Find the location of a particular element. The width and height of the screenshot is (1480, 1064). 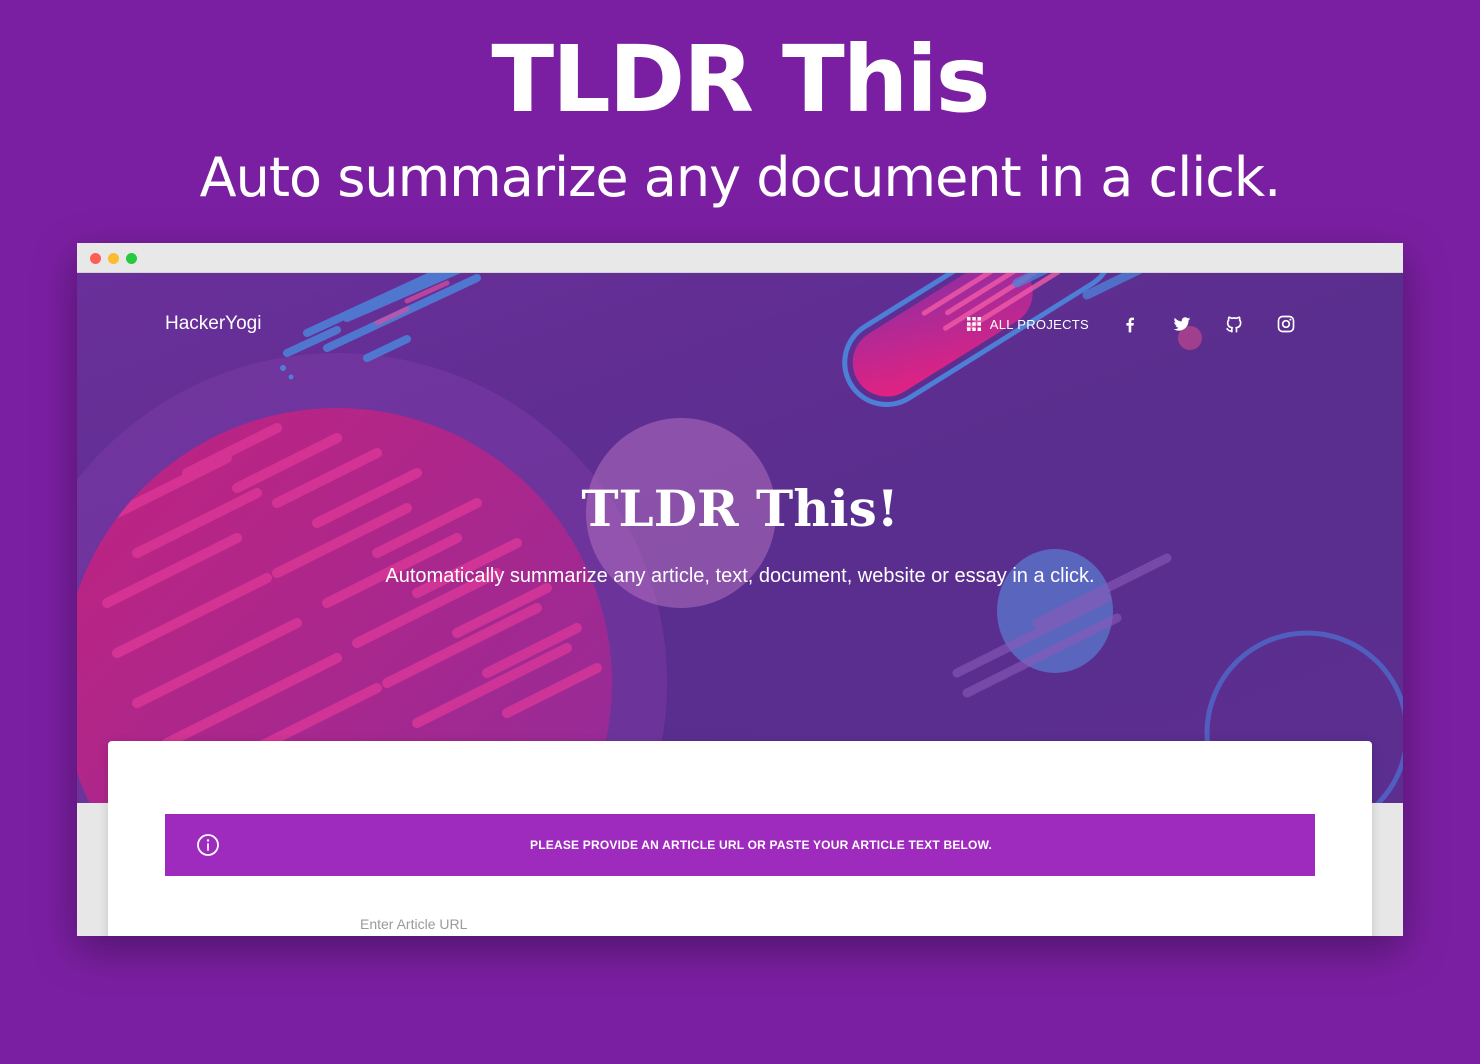

hero-title: TLDR This! is located at coordinates (740, 508).